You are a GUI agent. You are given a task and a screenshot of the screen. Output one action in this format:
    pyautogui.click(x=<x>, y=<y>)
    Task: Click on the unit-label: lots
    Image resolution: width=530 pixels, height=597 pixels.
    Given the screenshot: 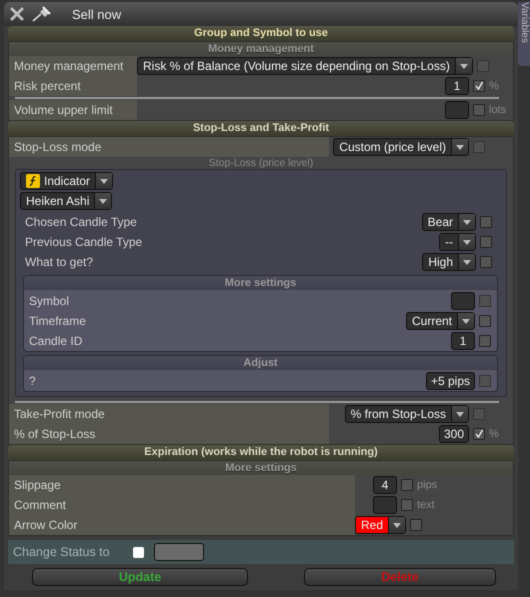 What is the action you would take?
    pyautogui.click(x=497, y=110)
    